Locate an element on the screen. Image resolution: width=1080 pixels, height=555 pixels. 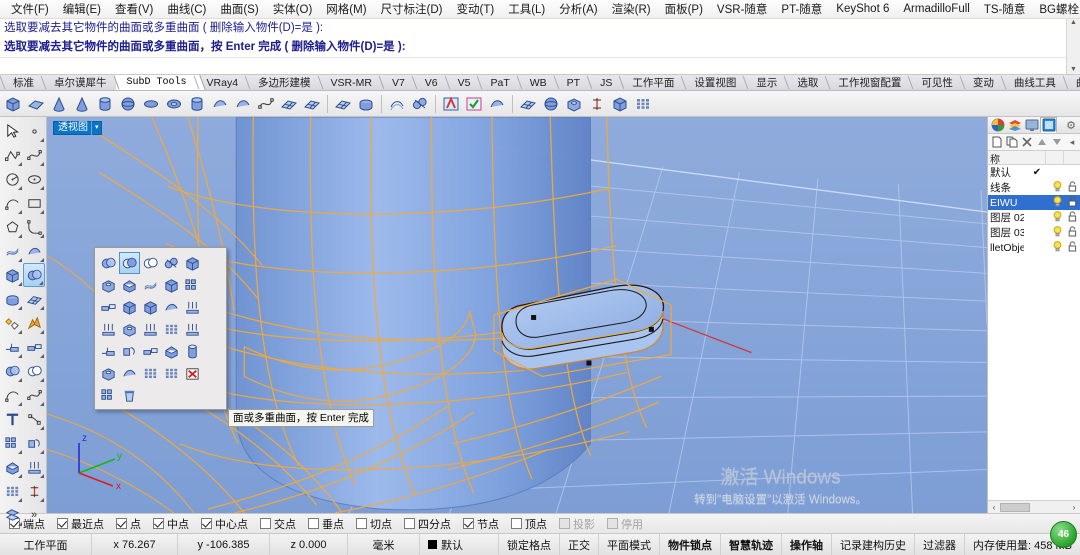
boolean-intersection-icon is located at coordinates (150, 263).